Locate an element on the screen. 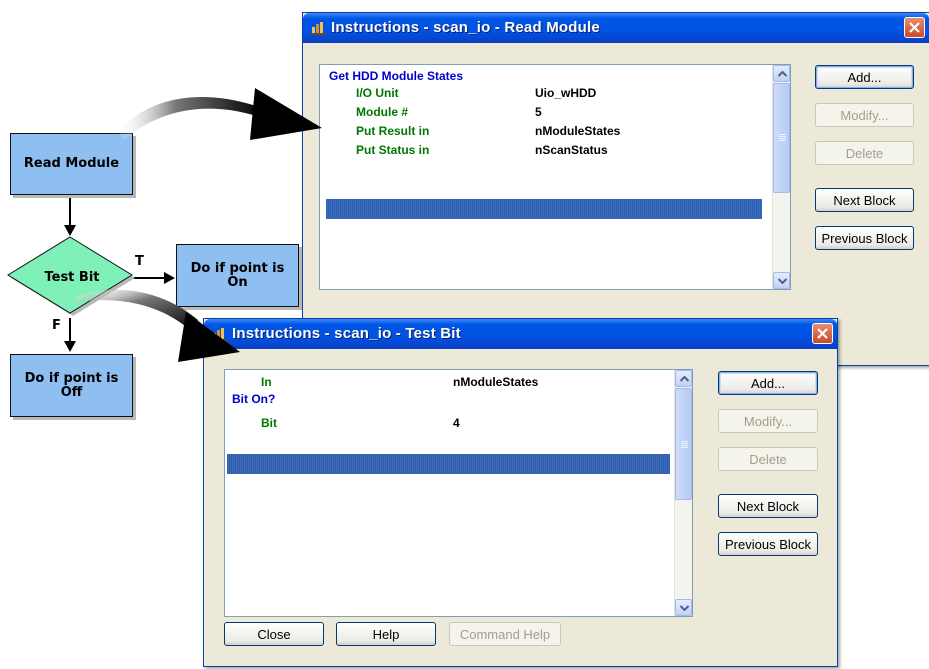  flow-true-label: T is located at coordinates (139, 261).